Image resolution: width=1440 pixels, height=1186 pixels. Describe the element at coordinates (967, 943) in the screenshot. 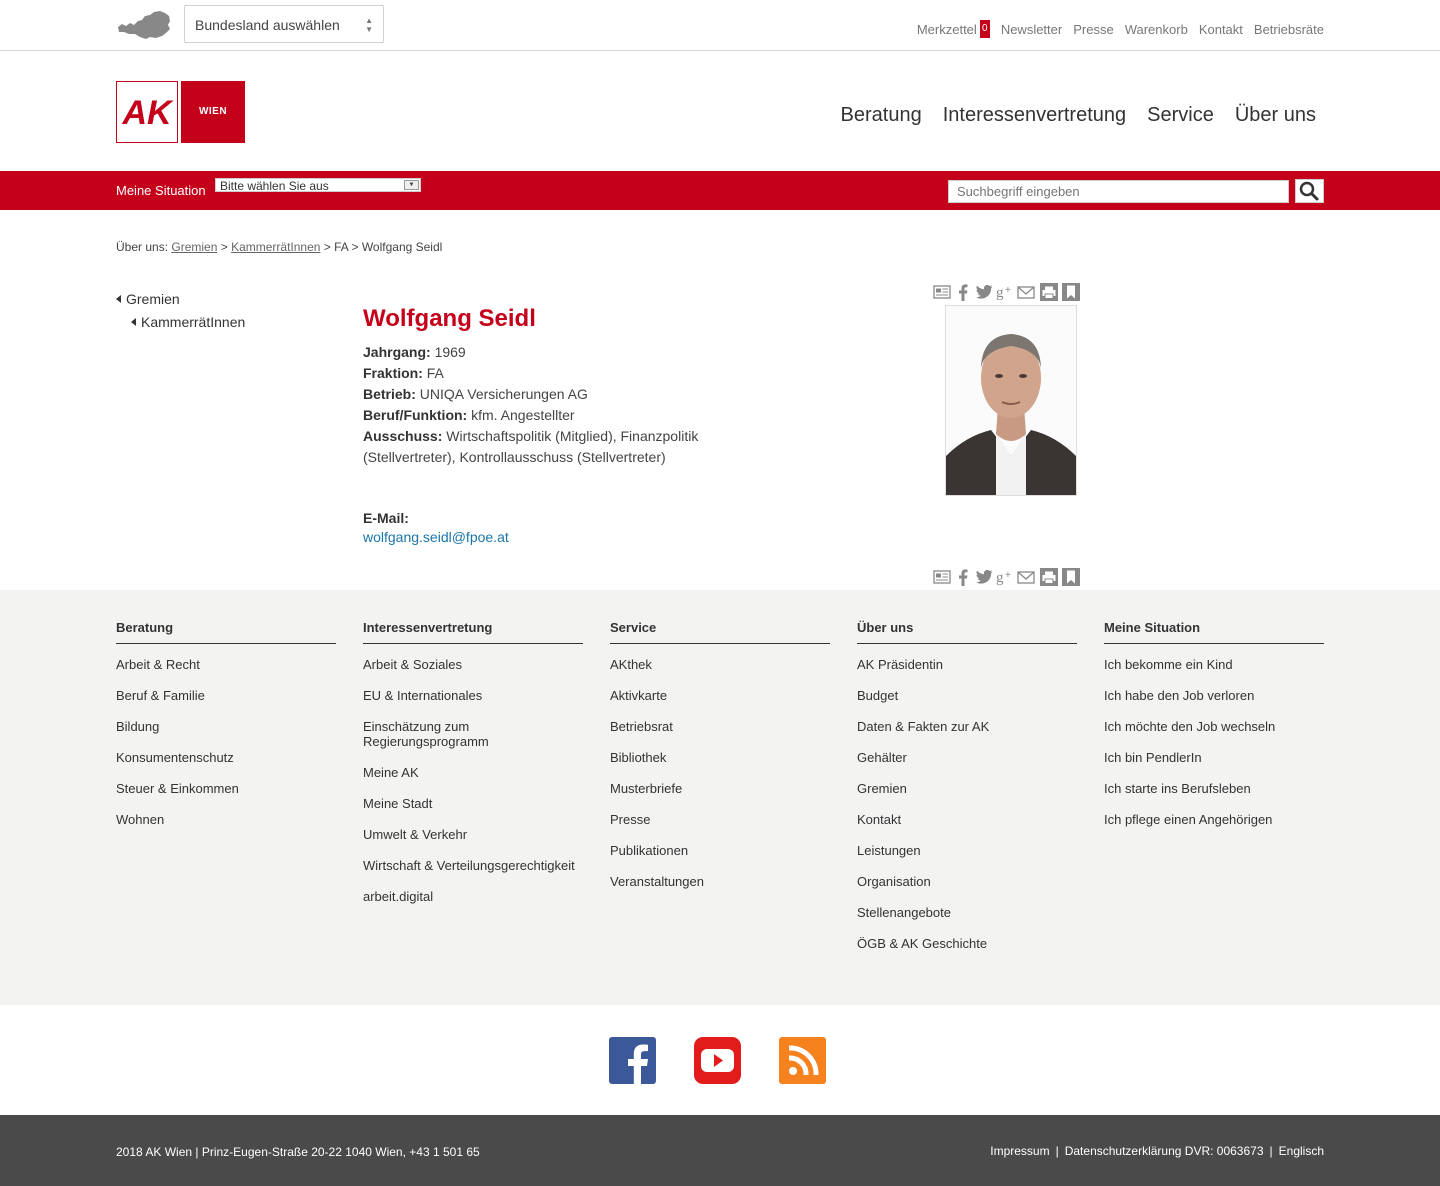

I see `footer-link: ÖGB & AK Geschichte` at that location.